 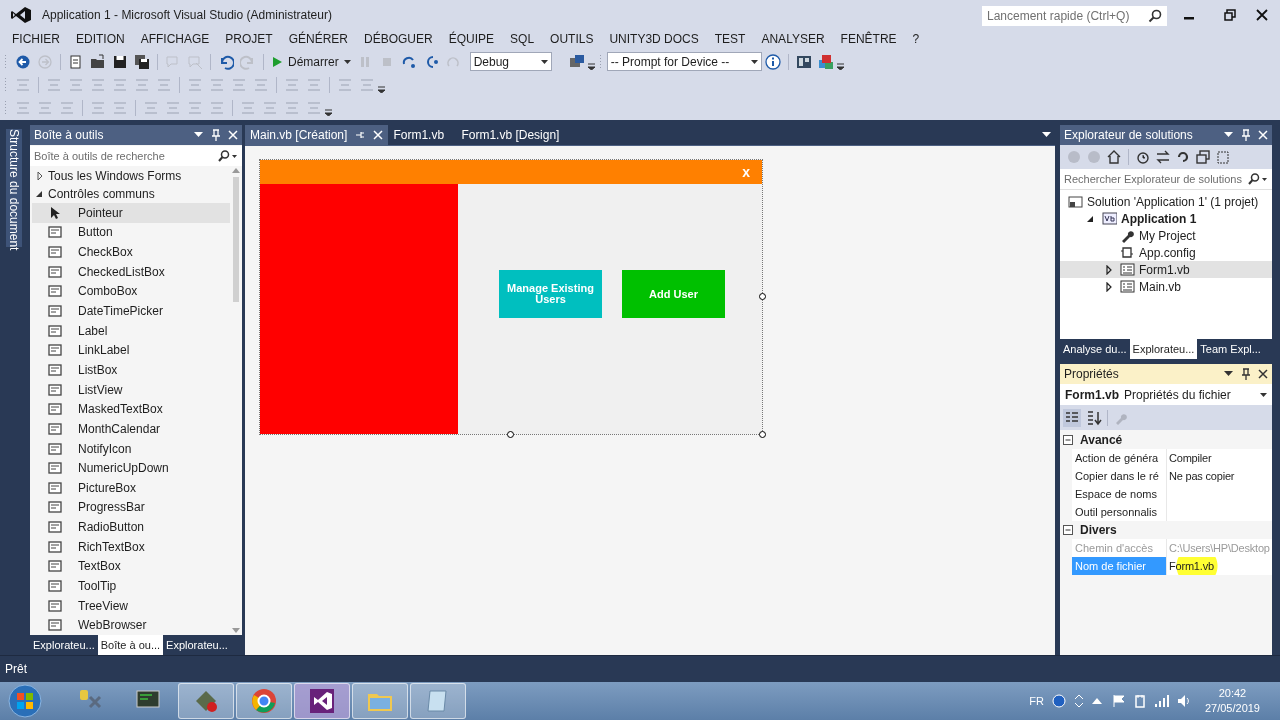 I want to click on property-name: Copier dans le ré, so click(x=1119, y=476).